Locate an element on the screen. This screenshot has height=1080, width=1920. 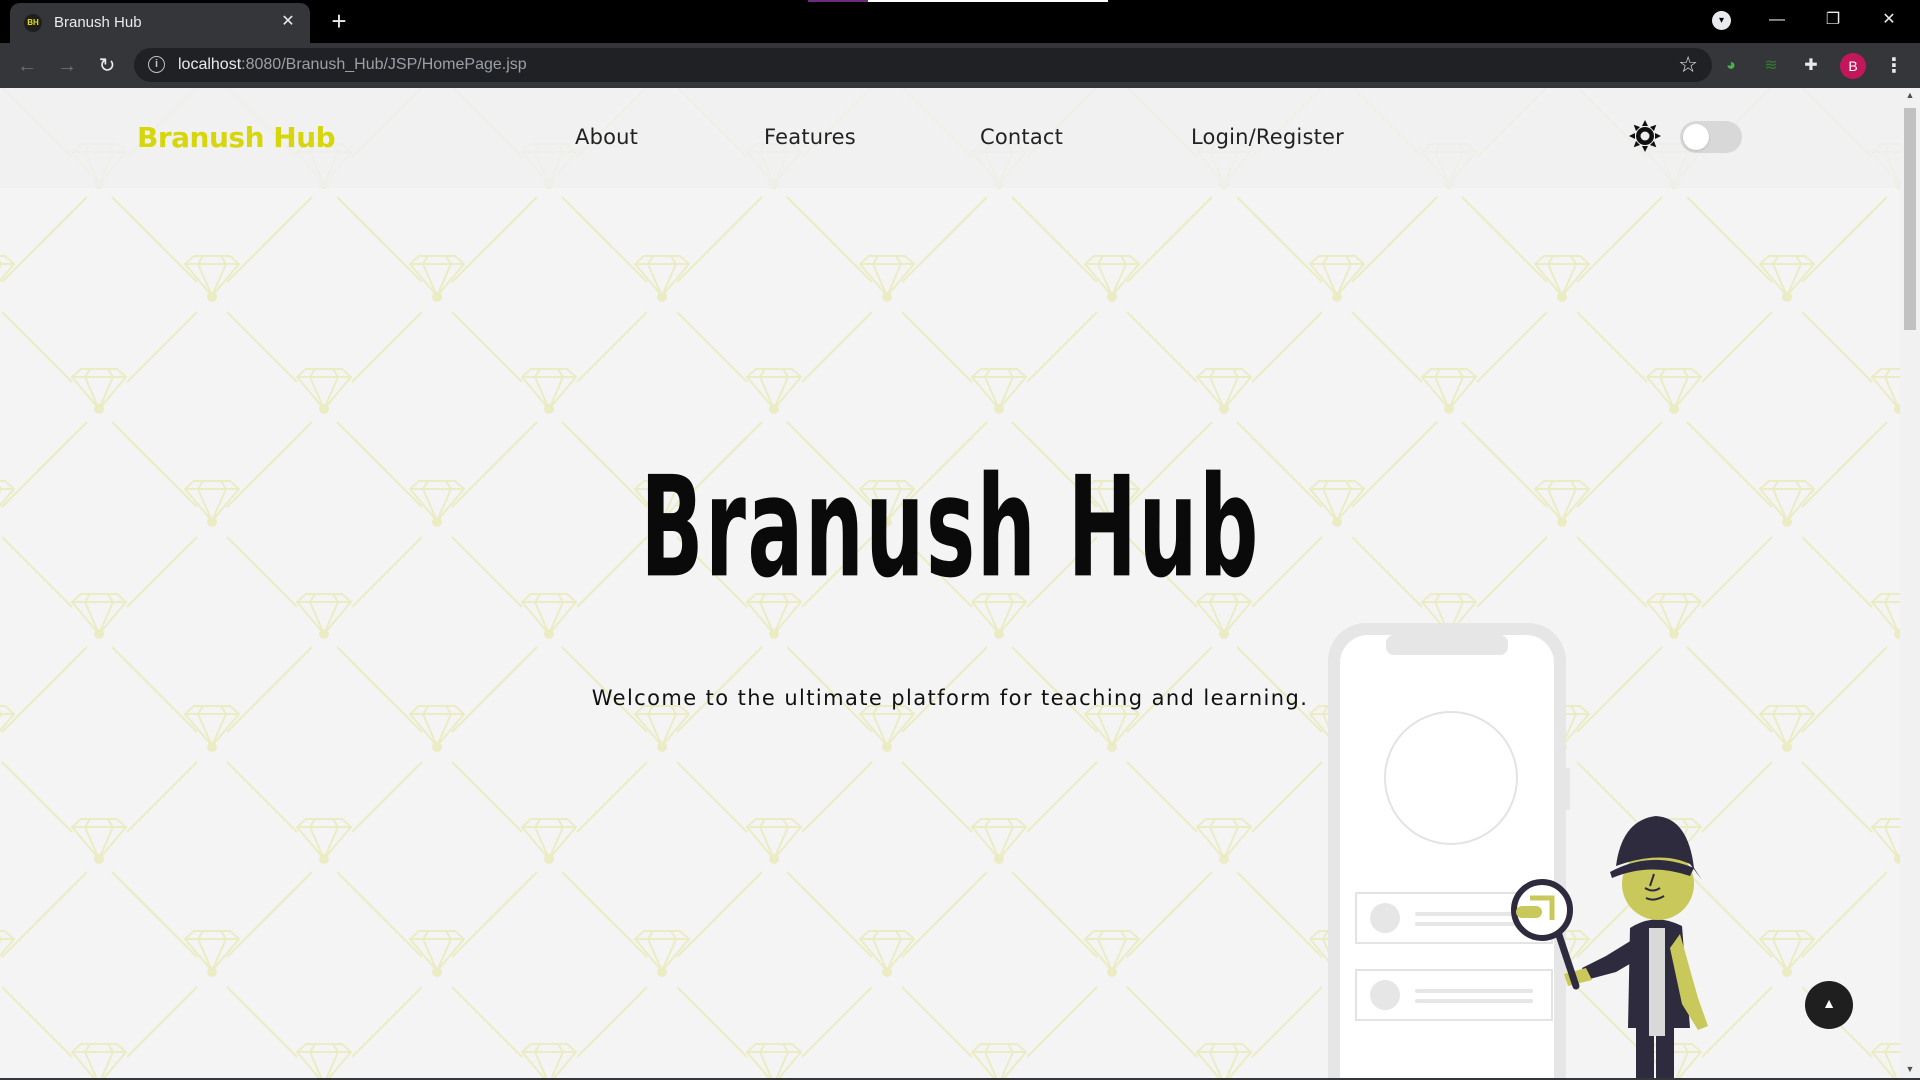
close-icon: ✕ is located at coordinates (1889, 20).